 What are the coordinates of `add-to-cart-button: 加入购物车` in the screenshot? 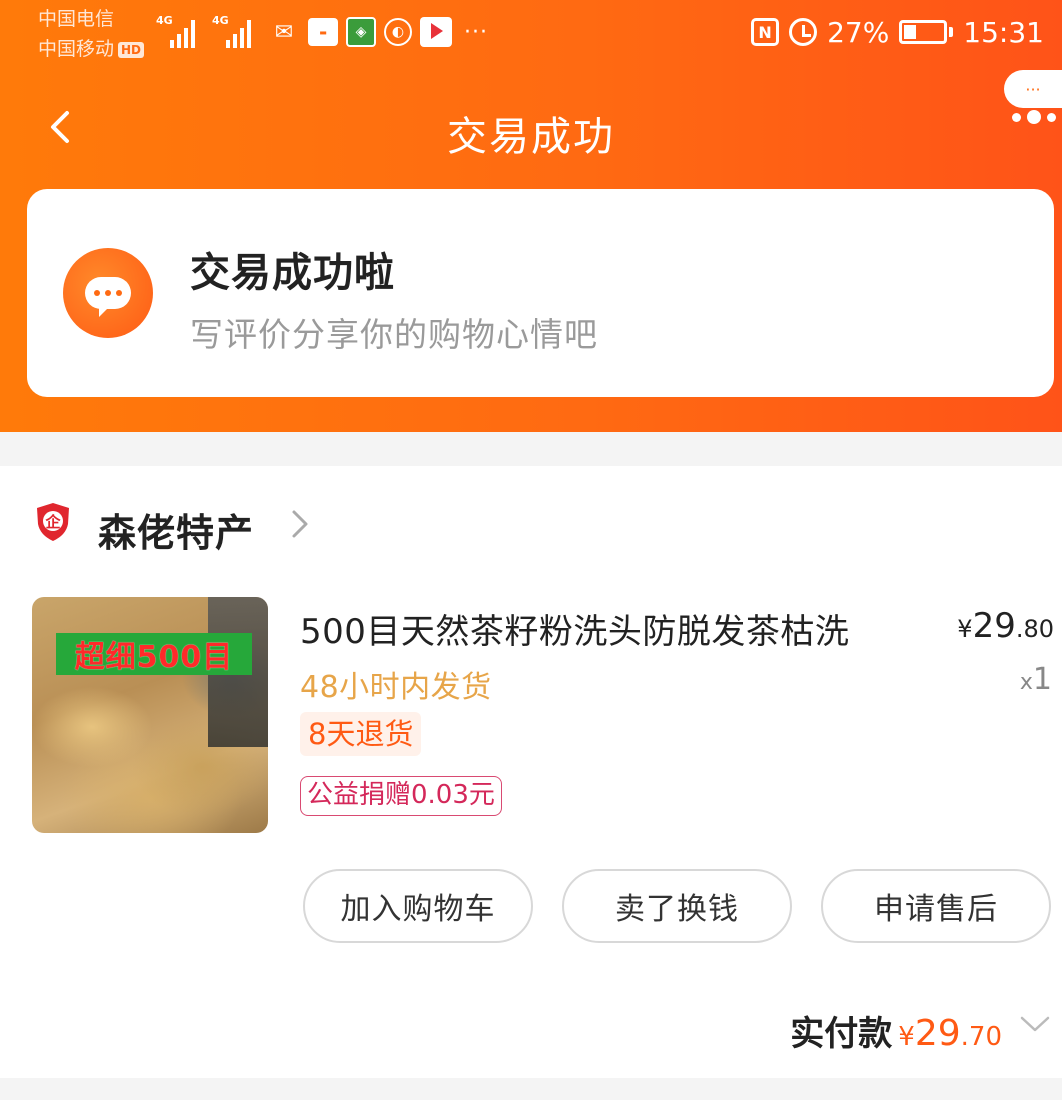 It's located at (418, 906).